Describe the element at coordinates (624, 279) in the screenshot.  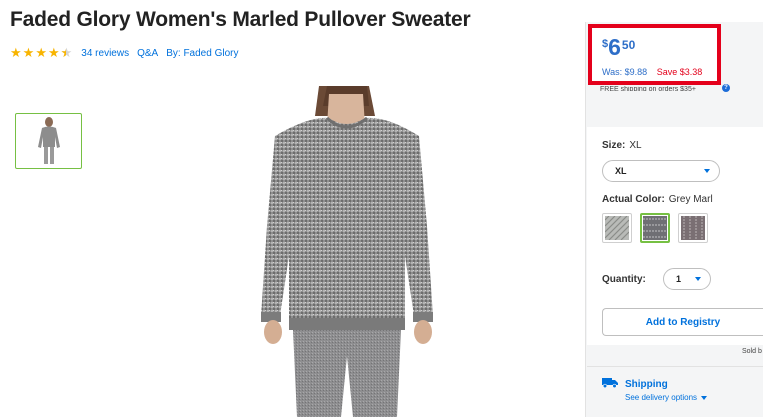
I see `quantity-label: Quantity:` at that location.